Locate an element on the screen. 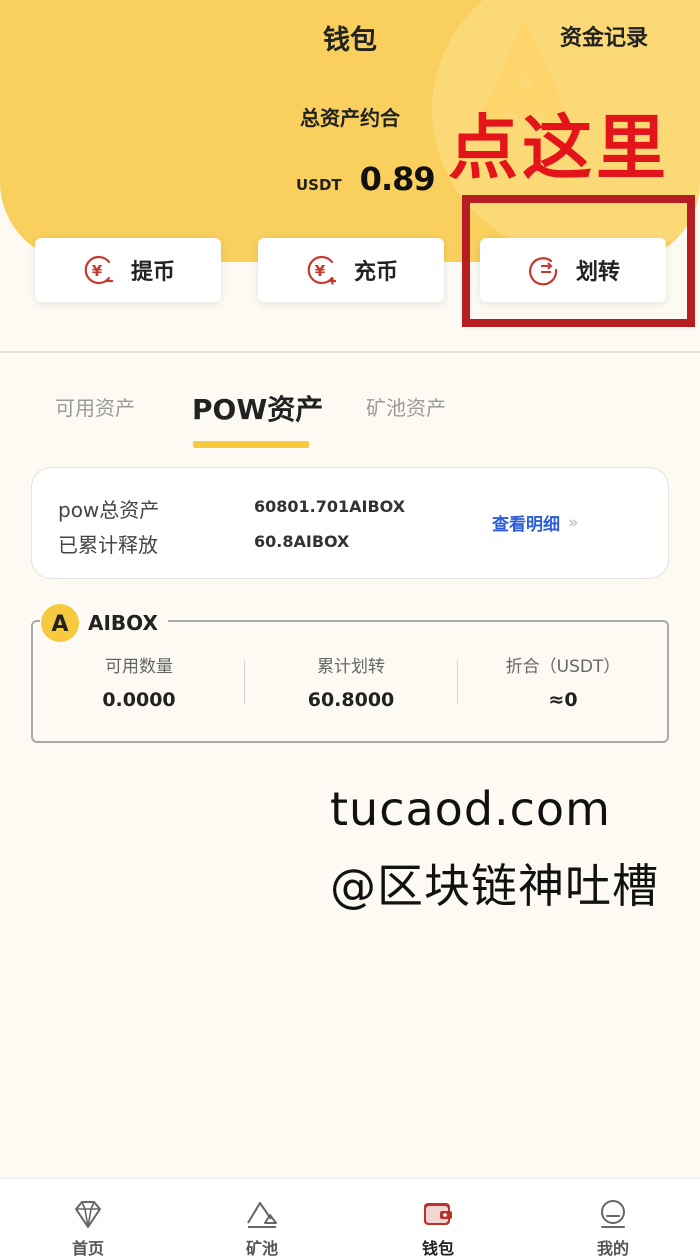 The width and height of the screenshot is (700, 1260). section-divider is located at coordinates (350, 352).